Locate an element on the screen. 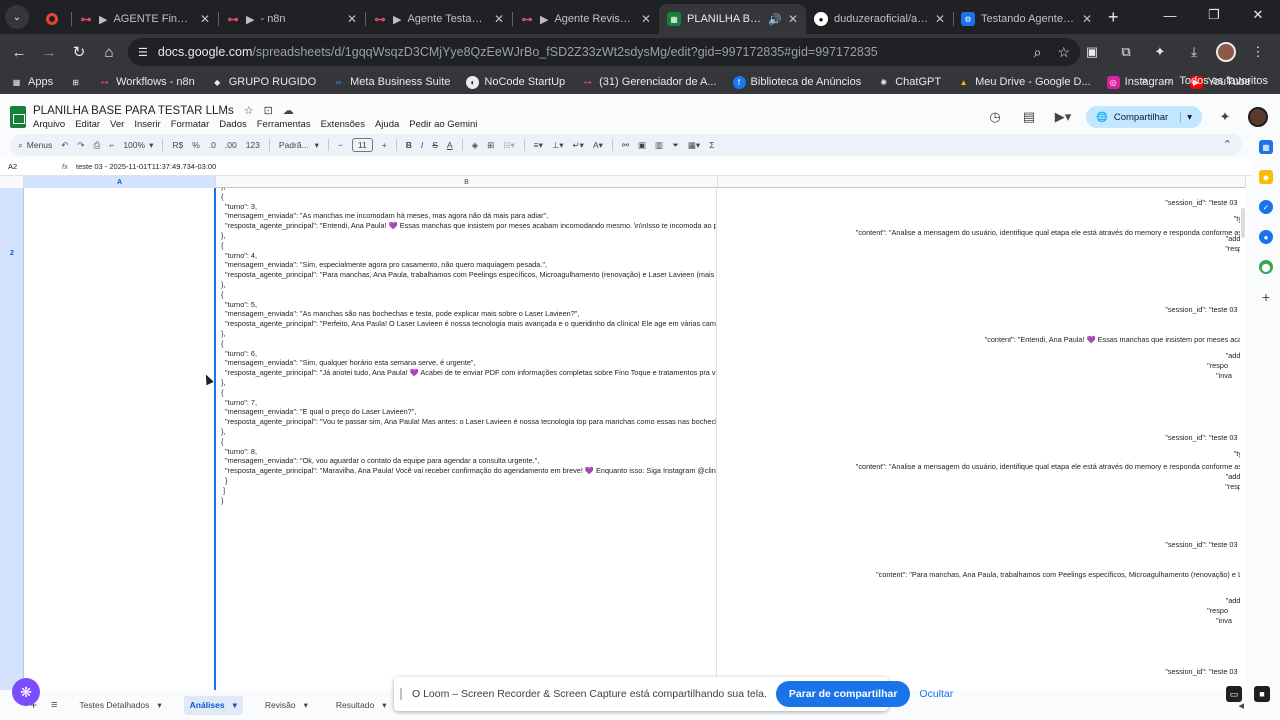  menu-gemini: Pedir ao Gemini is located at coordinates (443, 124).